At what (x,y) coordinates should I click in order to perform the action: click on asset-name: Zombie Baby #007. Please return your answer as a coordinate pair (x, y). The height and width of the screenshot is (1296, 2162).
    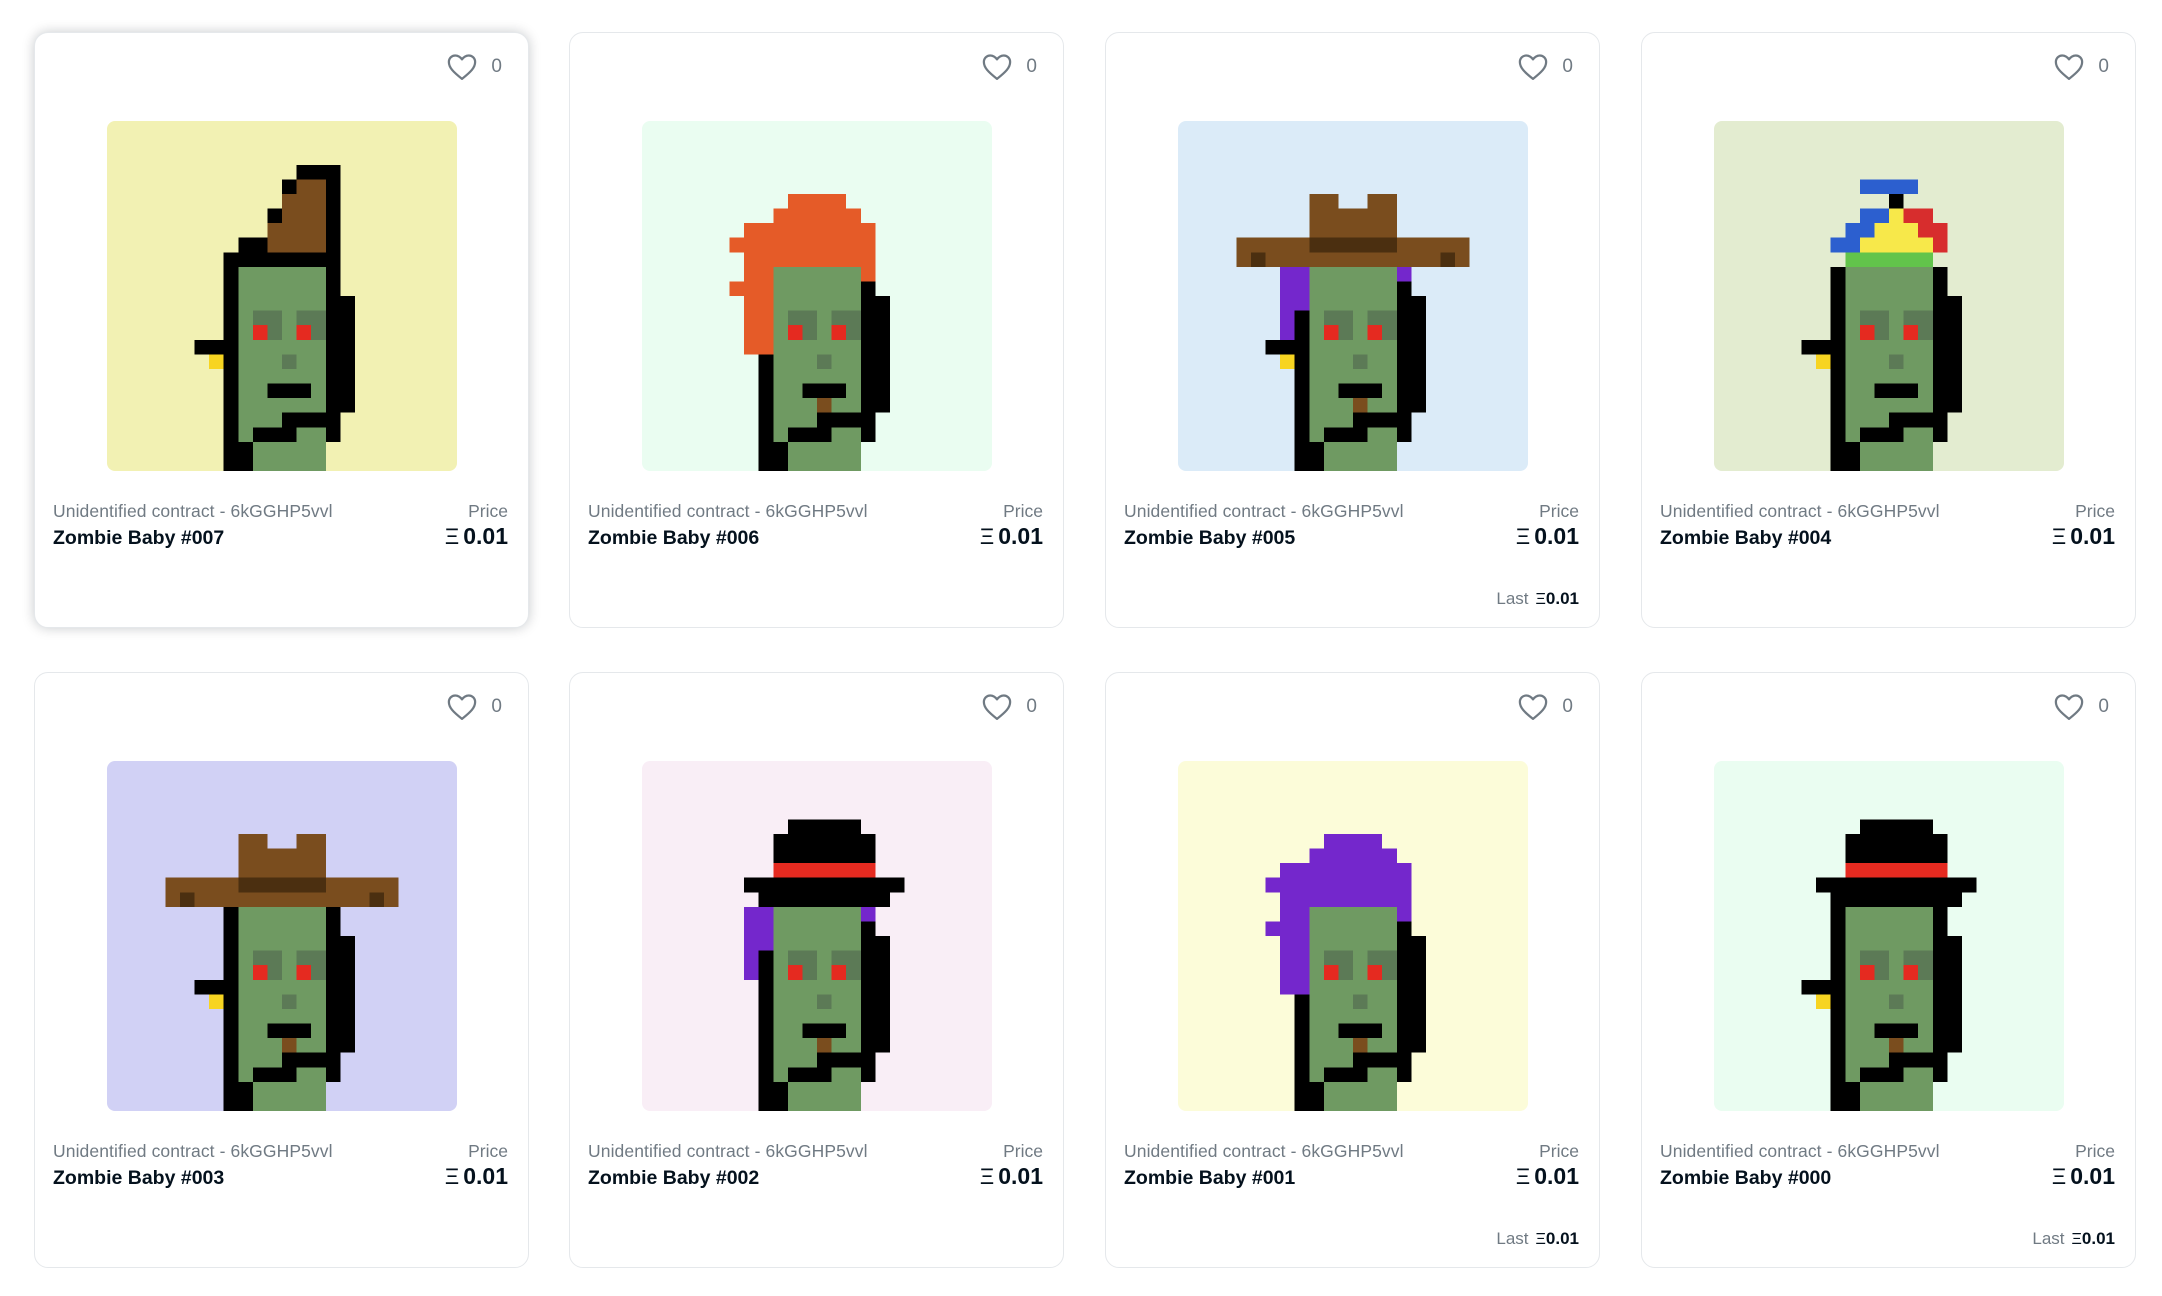
    Looking at the image, I should click on (138, 538).